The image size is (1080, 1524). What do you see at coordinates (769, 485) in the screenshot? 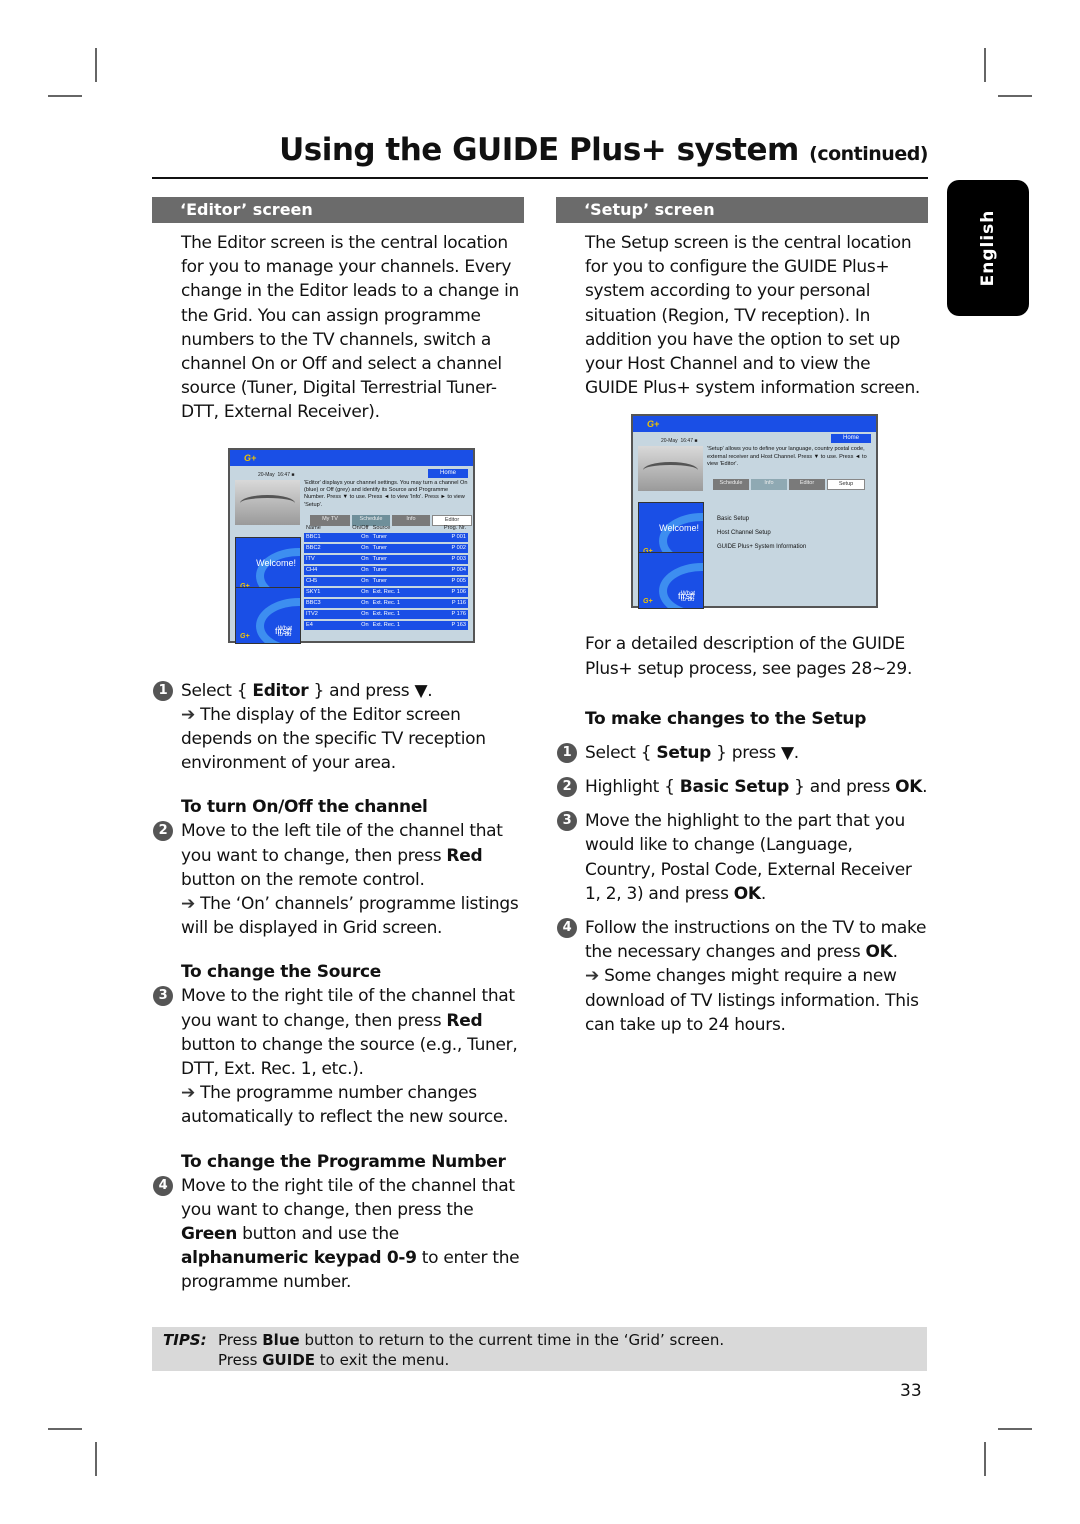
I see `tv-tab-info: Info` at bounding box center [769, 485].